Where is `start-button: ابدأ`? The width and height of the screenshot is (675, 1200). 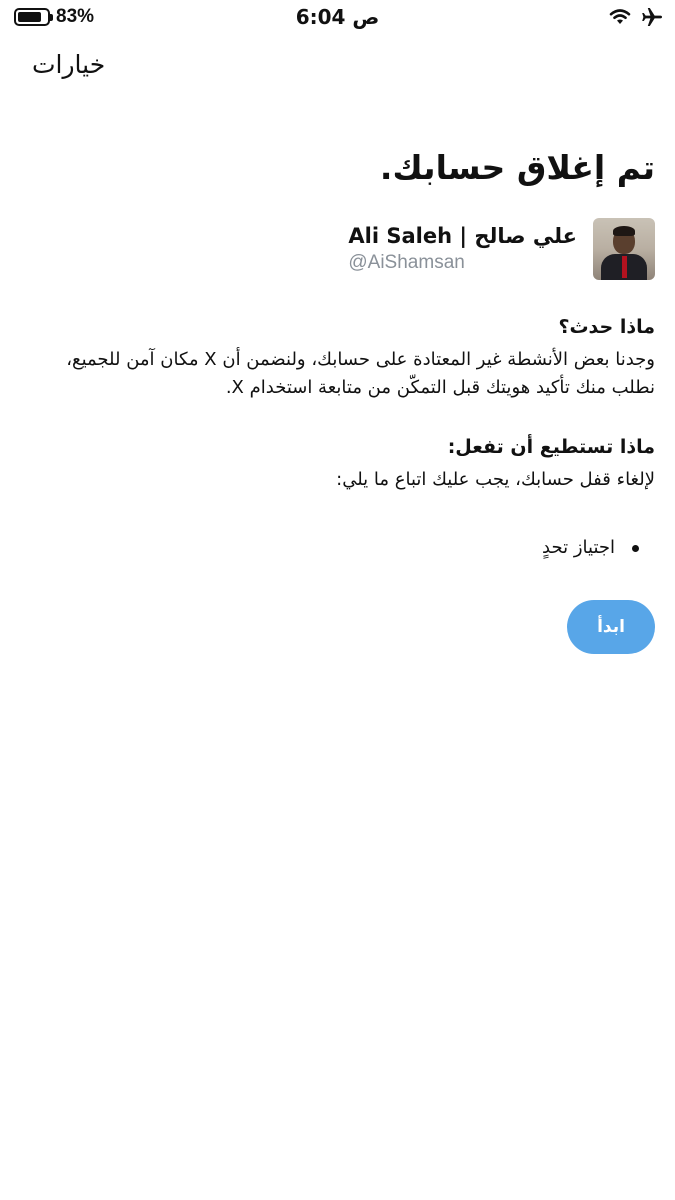 start-button: ابدأ is located at coordinates (611, 627).